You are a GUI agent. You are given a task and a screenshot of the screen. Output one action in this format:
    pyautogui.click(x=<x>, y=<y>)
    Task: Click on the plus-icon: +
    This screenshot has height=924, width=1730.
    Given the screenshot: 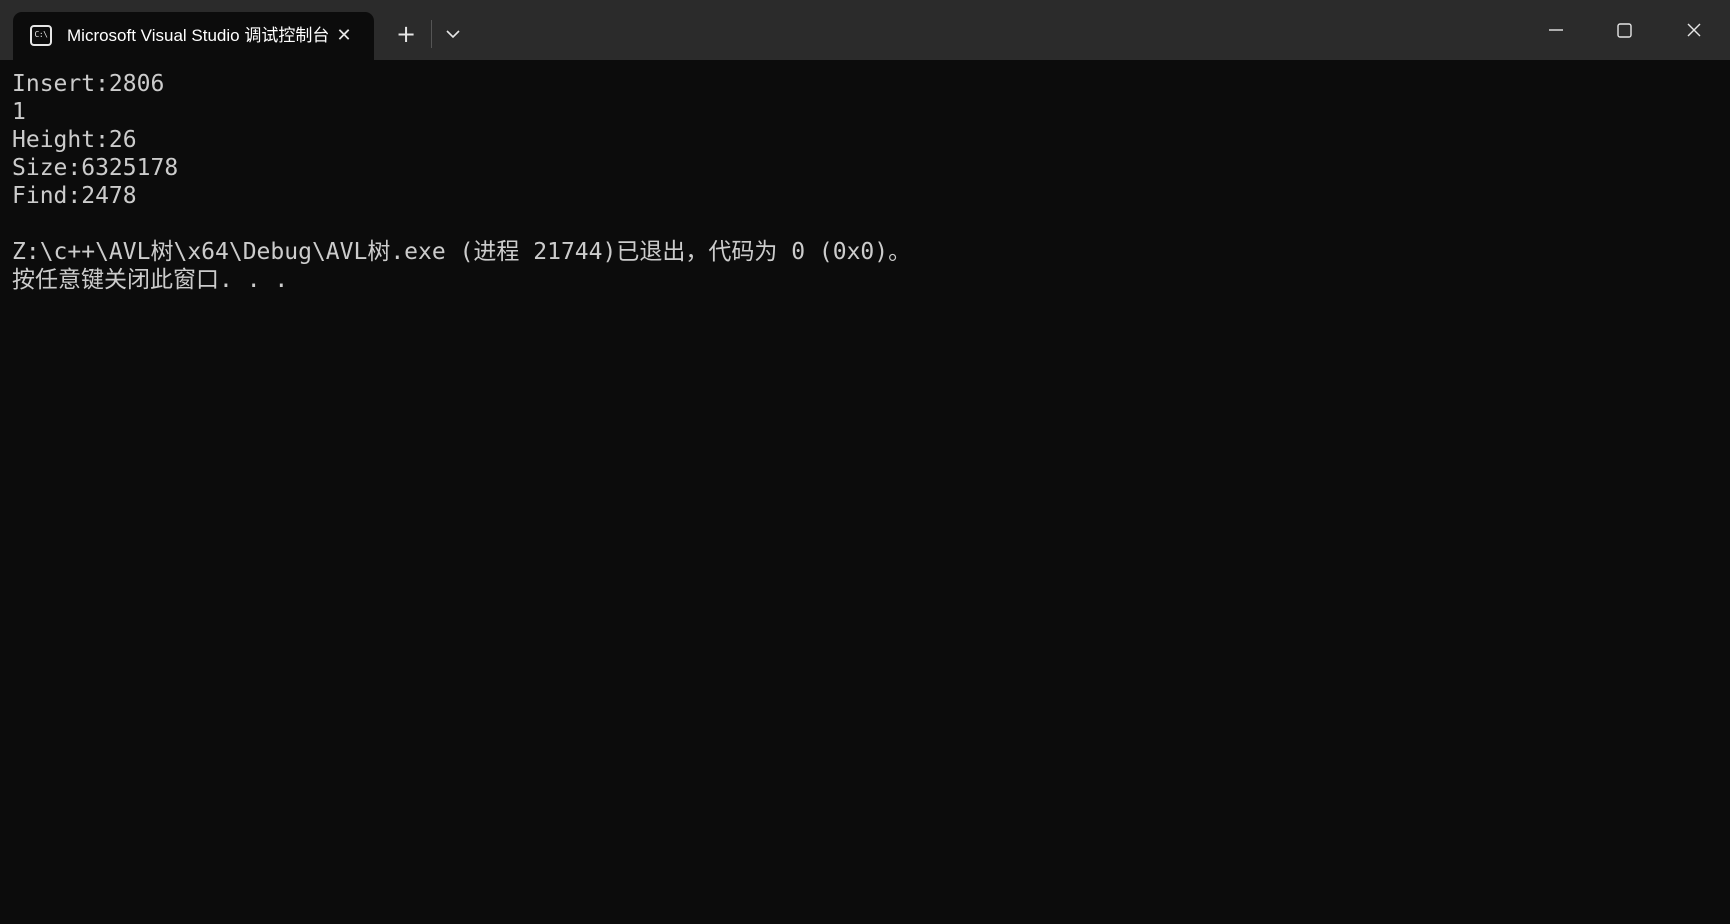 What is the action you would take?
    pyautogui.click(x=406, y=34)
    